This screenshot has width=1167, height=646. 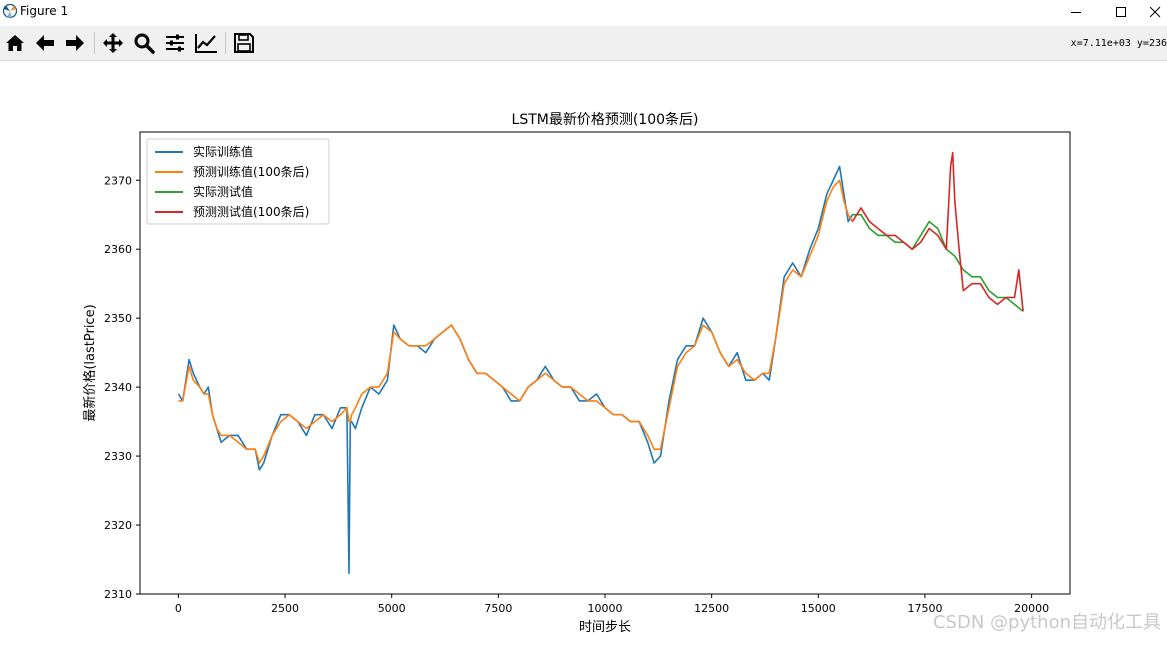 I want to click on floppy-icon, so click(x=244, y=43).